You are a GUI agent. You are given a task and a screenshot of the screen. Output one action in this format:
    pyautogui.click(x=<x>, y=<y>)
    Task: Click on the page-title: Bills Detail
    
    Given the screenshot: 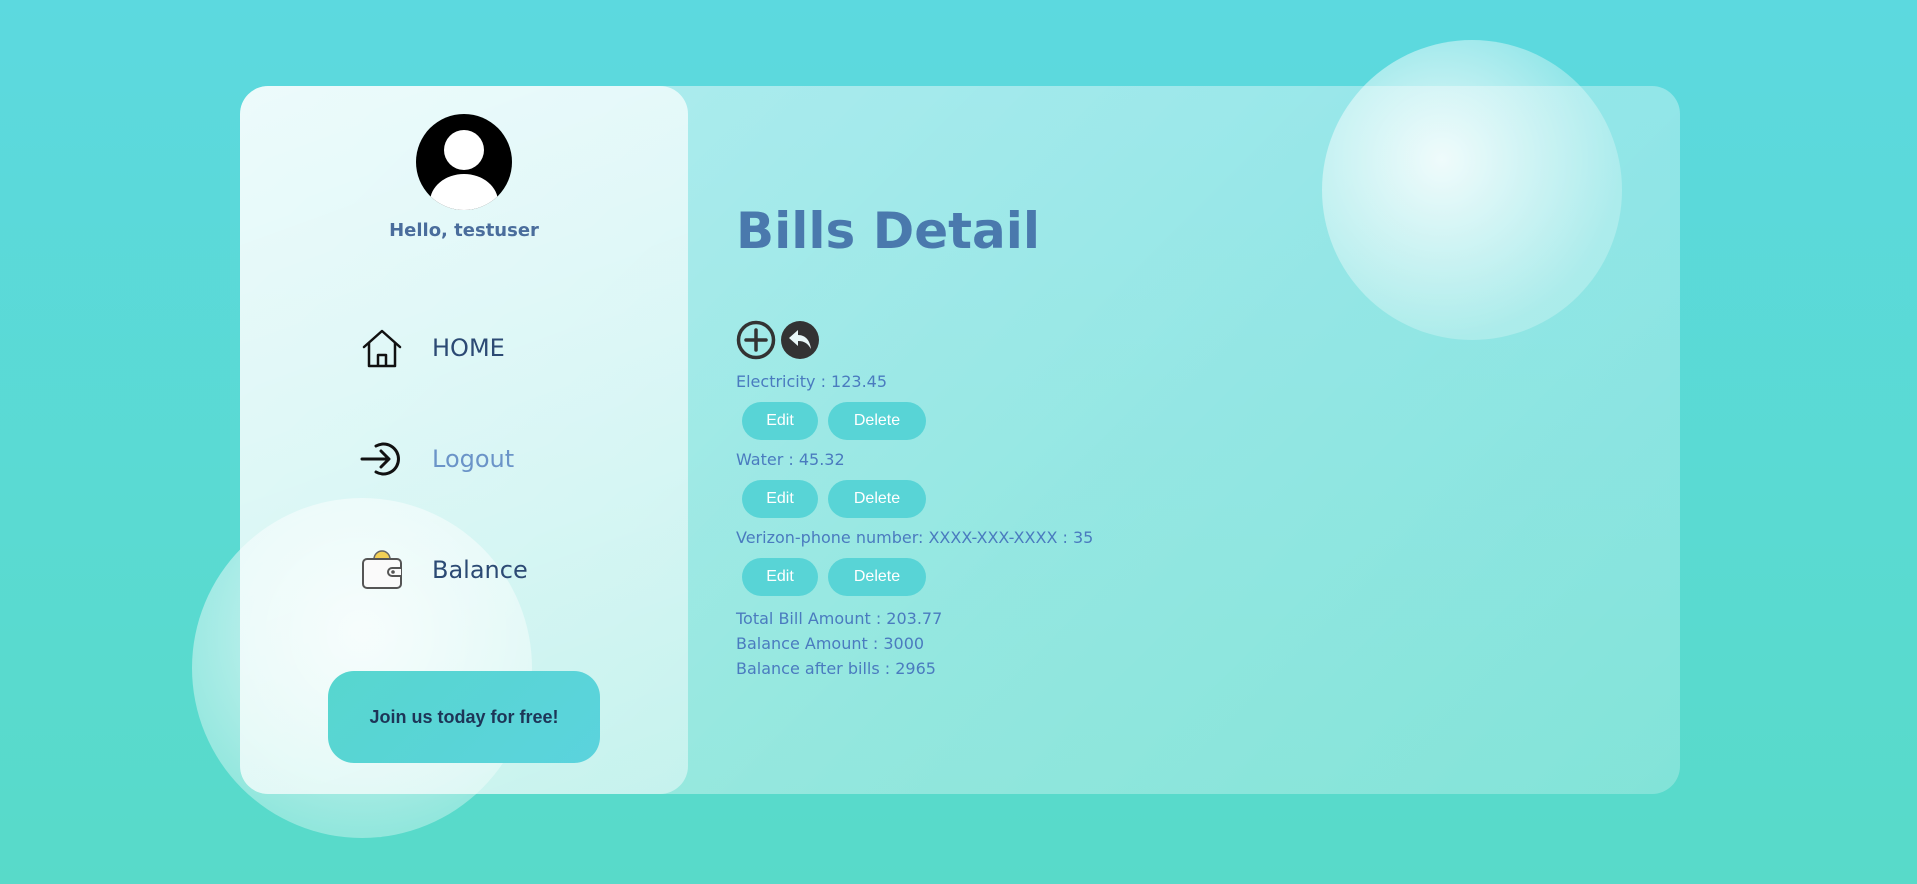 What is the action you would take?
    pyautogui.click(x=888, y=231)
    